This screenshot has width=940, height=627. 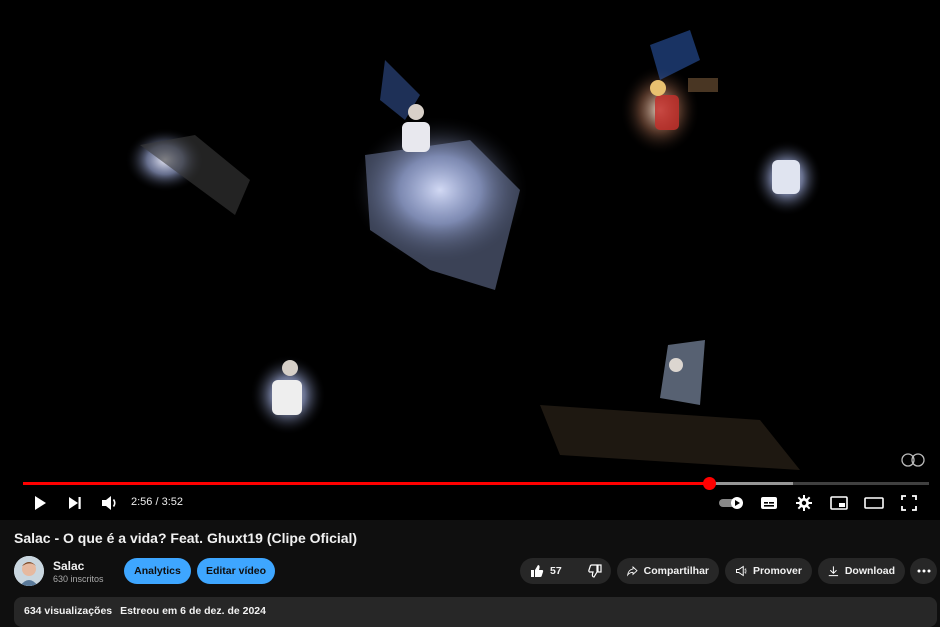 What do you see at coordinates (236, 571) in the screenshot?
I see `edit-video-button: Editar vídeo` at bounding box center [236, 571].